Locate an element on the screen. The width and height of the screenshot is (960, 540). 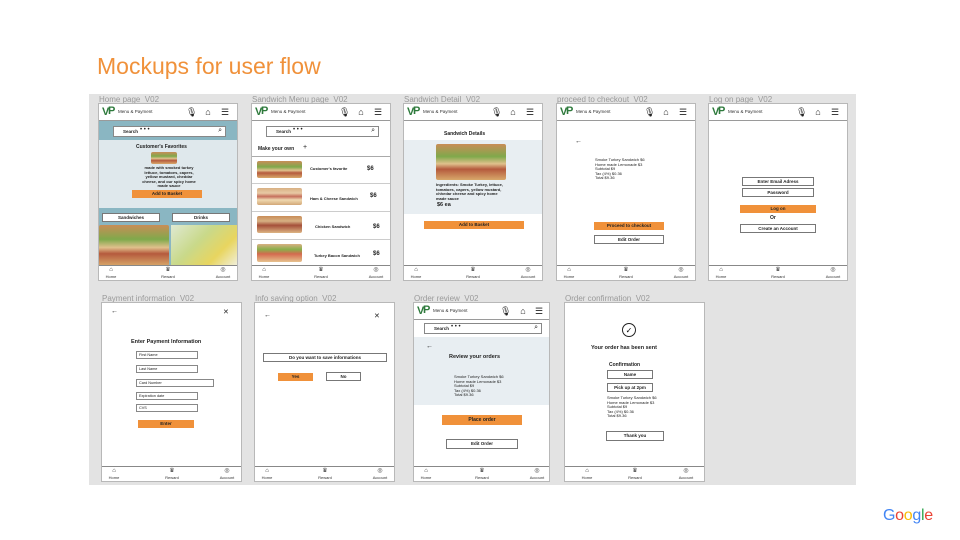
card-number-field: Card Number is located at coordinates (175, 383).